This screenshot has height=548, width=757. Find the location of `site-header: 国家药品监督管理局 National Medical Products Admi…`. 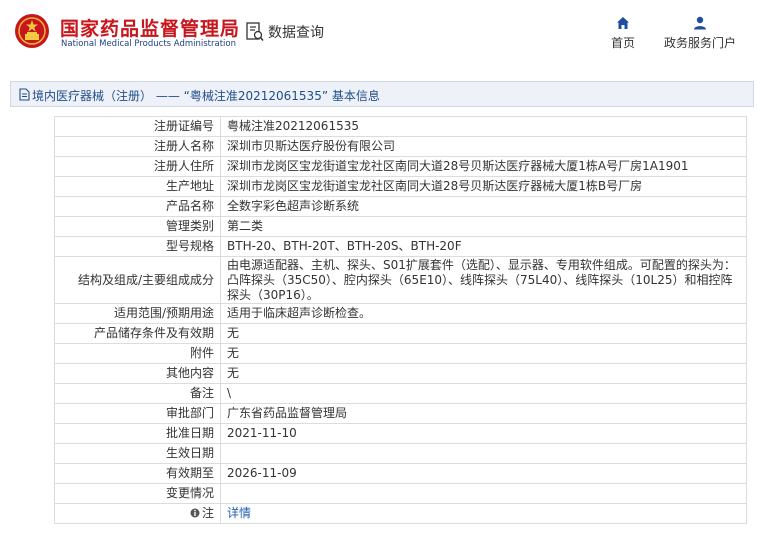

site-header: 国家药品监督管理局 National Medical Products Admi… is located at coordinates (378, 36).